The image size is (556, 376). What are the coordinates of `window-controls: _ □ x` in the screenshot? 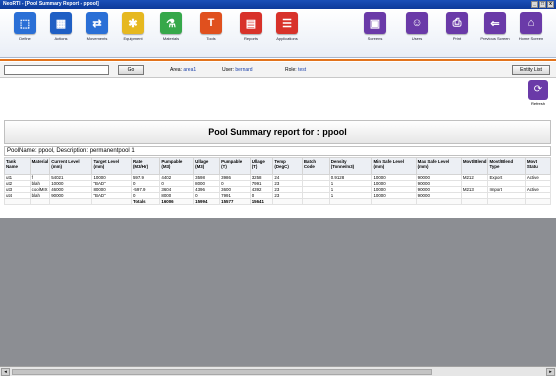 It's located at (542, 4).